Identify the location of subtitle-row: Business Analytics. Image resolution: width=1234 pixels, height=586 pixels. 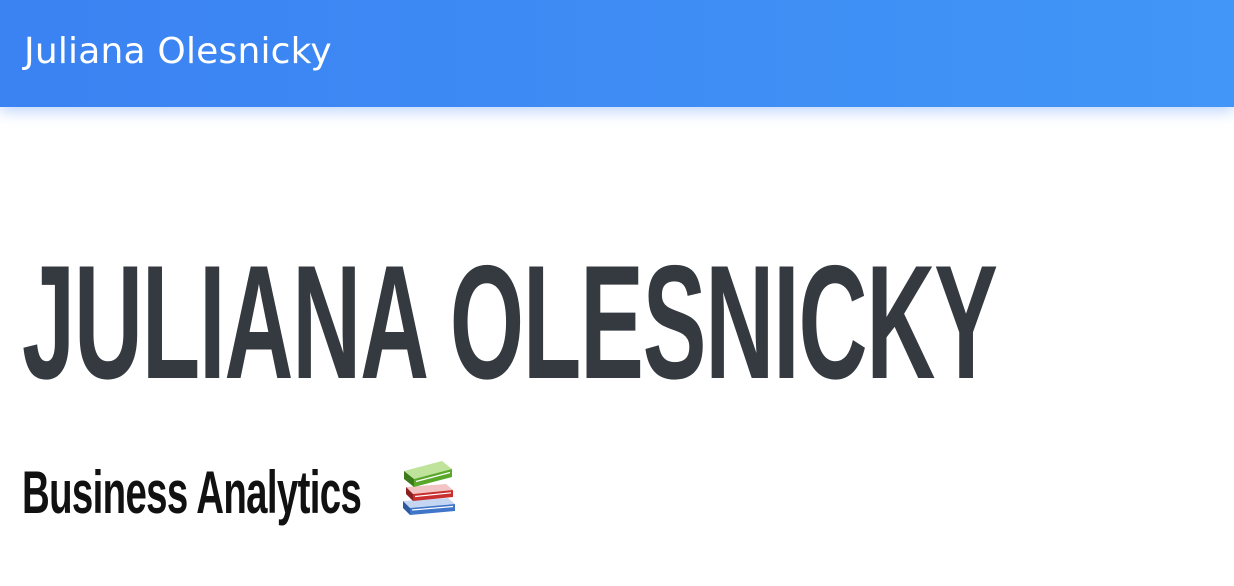
(287, 495).